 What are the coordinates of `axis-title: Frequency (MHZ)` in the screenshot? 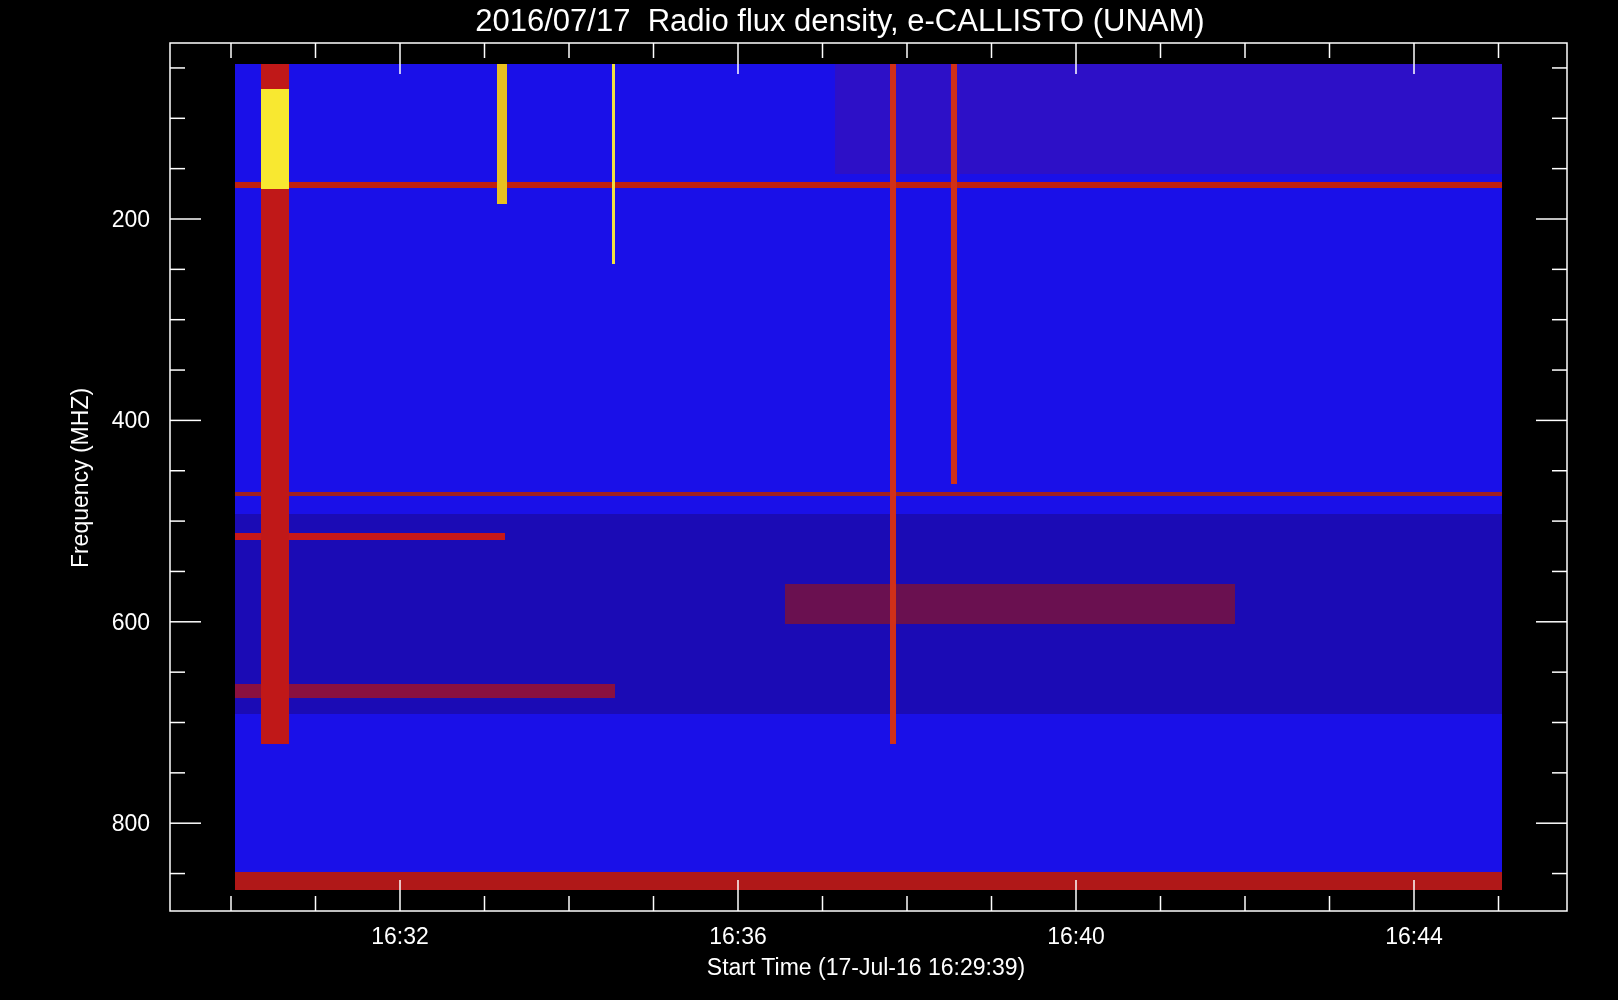 It's located at (80, 478).